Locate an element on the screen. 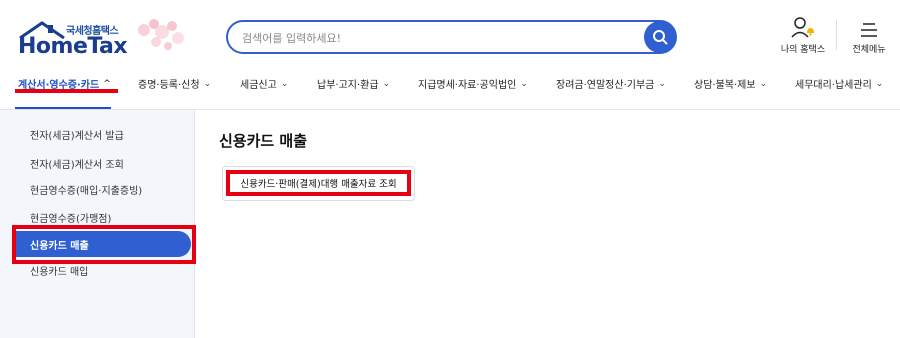 The image size is (900, 338). nav-item-label: 세무대리·납세관리 is located at coordinates (833, 85).